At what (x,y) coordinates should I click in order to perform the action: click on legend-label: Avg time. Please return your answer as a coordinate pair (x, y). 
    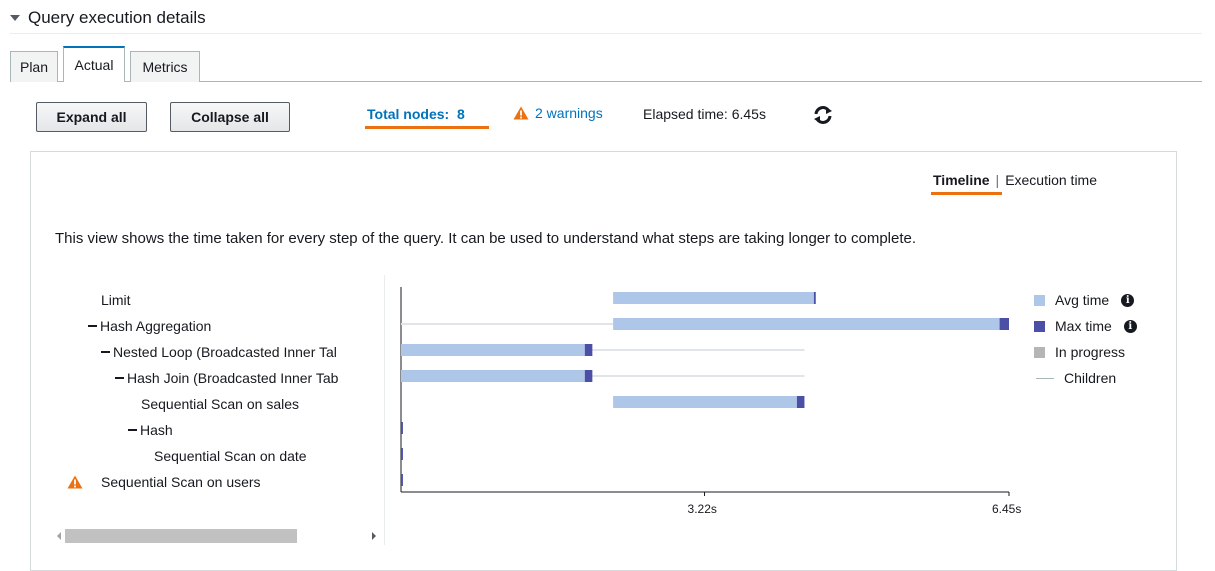
    Looking at the image, I should click on (1082, 300).